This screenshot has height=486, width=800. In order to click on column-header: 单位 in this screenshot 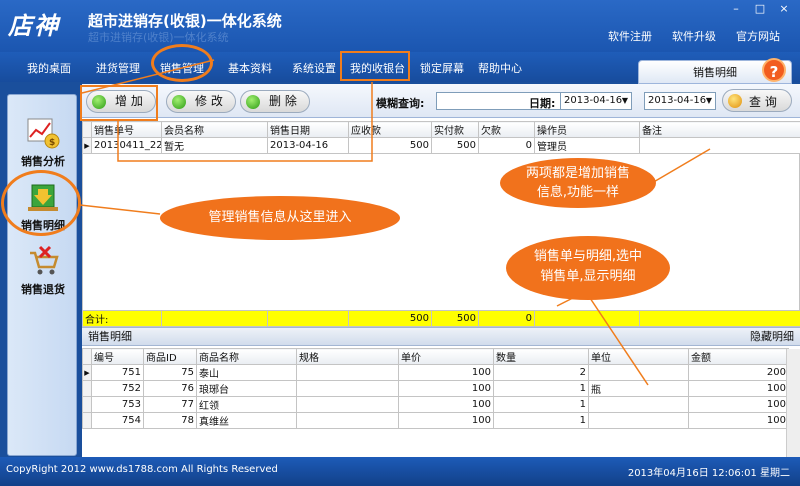, I will do `click(638, 356)`.